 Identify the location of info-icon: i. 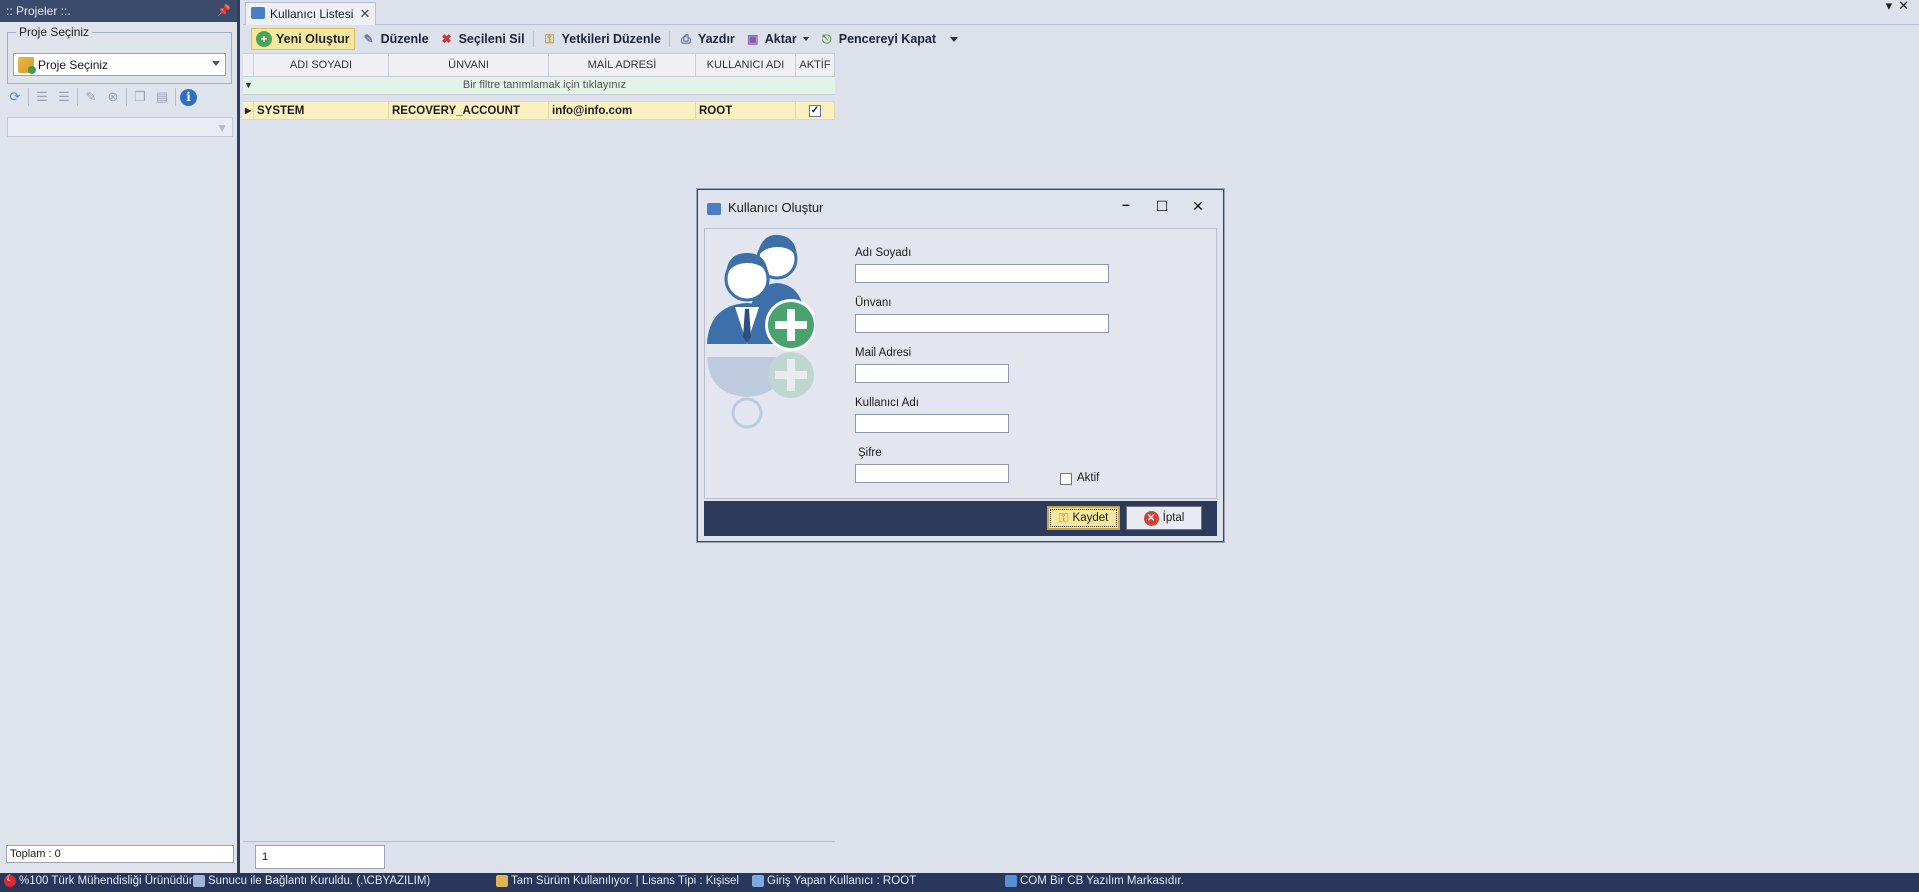
(188, 97).